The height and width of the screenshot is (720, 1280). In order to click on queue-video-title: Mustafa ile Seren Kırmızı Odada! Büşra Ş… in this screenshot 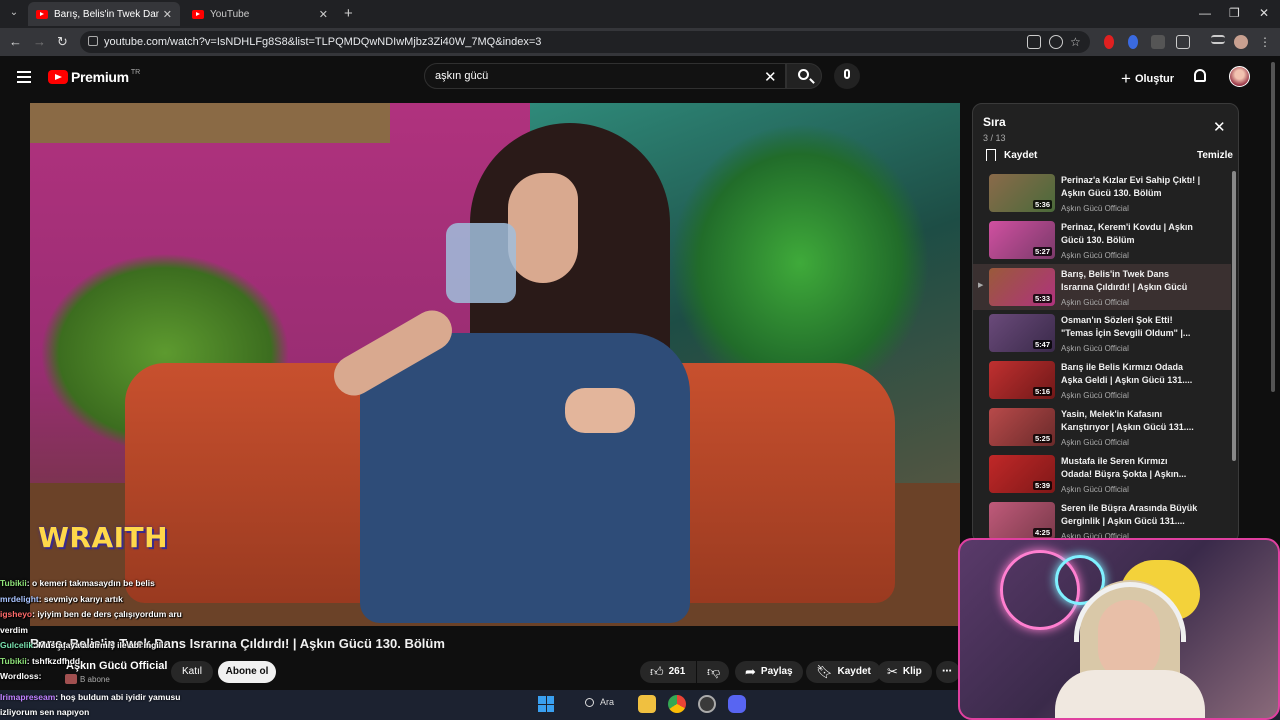, I will do `click(1131, 468)`.